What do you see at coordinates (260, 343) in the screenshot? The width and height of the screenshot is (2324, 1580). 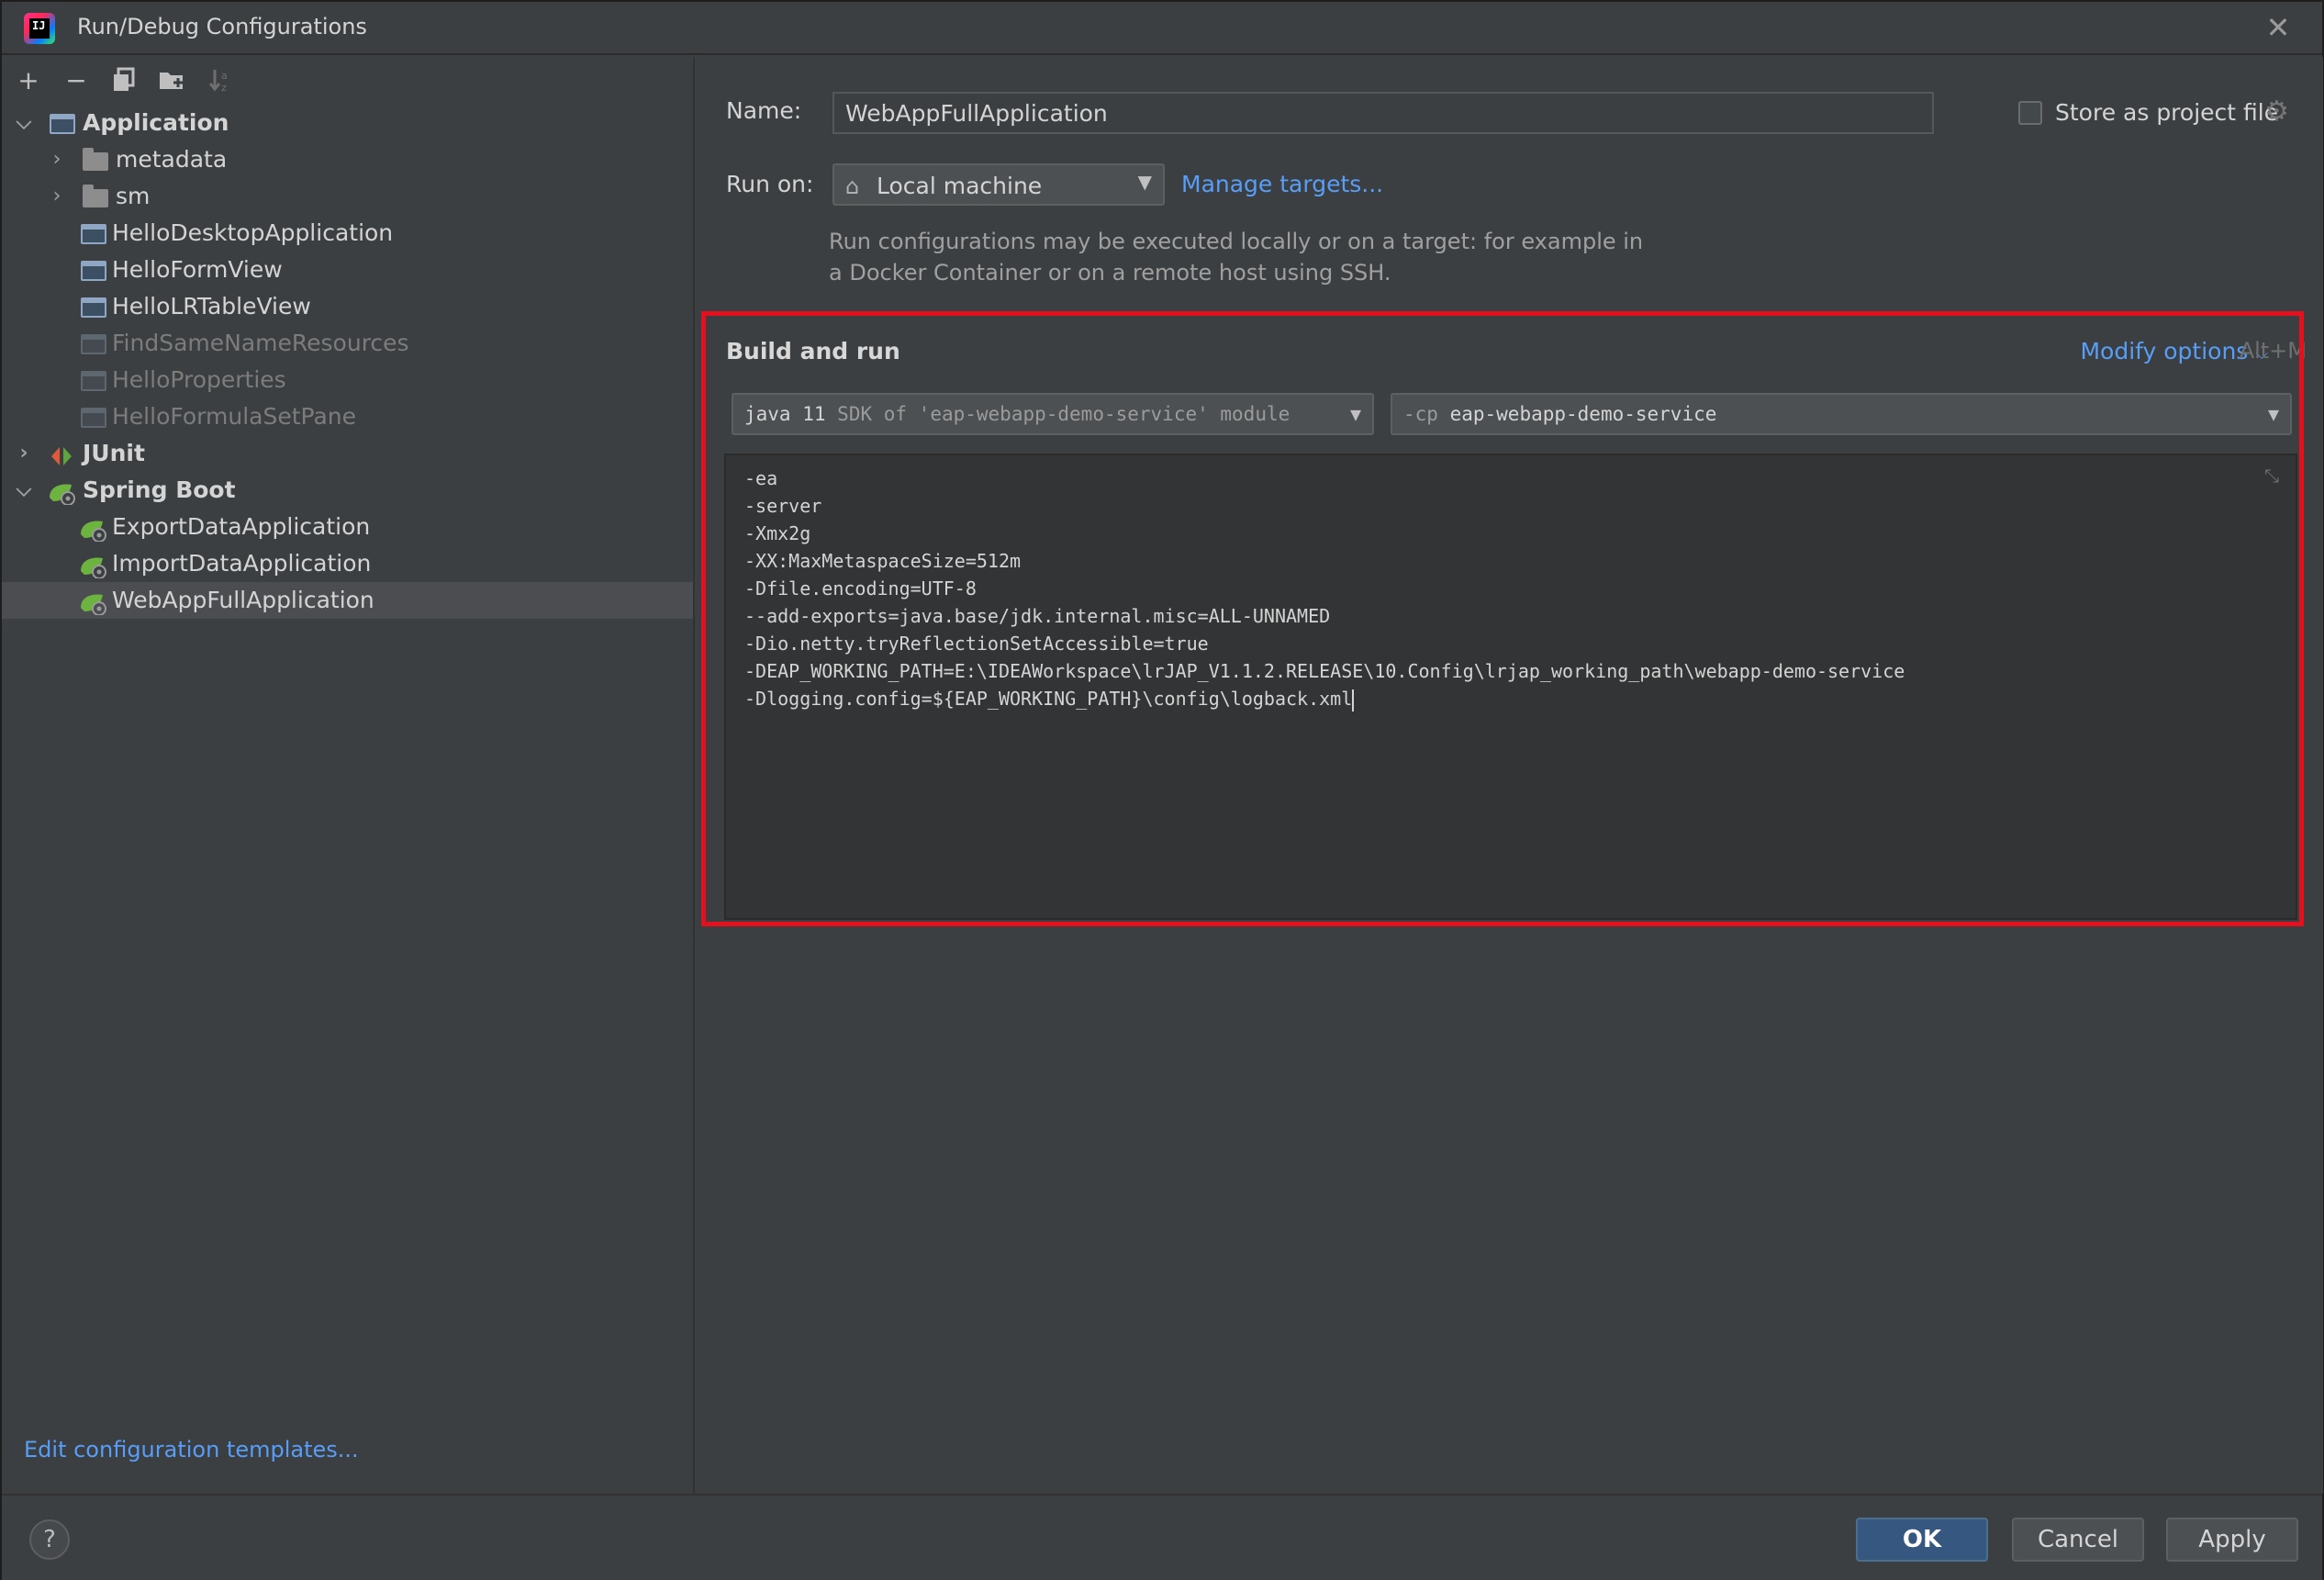 I see `tree-item-label: FindSameNameResources` at bounding box center [260, 343].